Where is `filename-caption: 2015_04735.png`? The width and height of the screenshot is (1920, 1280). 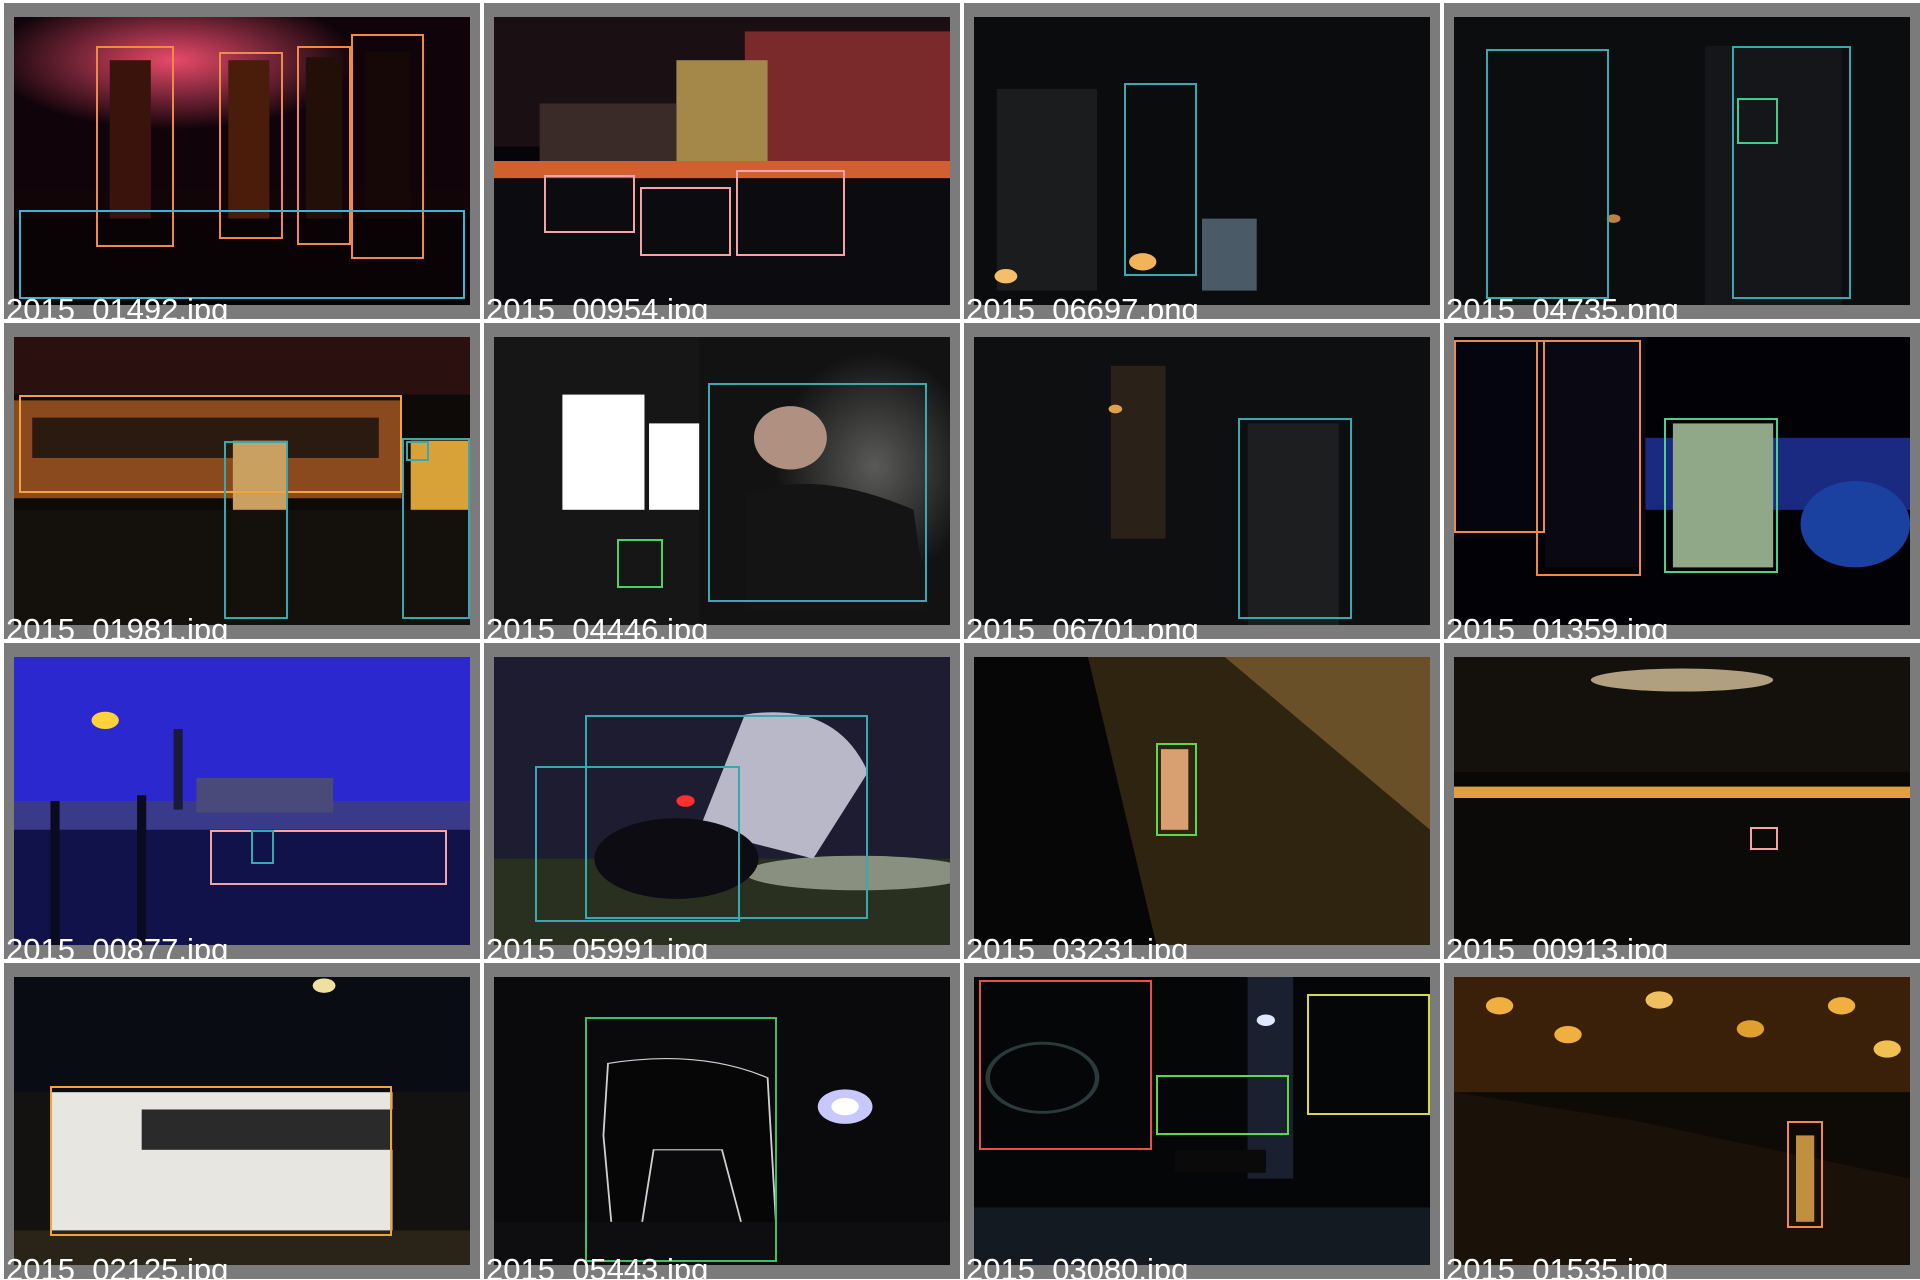 filename-caption: 2015_04735.png is located at coordinates (1562, 305).